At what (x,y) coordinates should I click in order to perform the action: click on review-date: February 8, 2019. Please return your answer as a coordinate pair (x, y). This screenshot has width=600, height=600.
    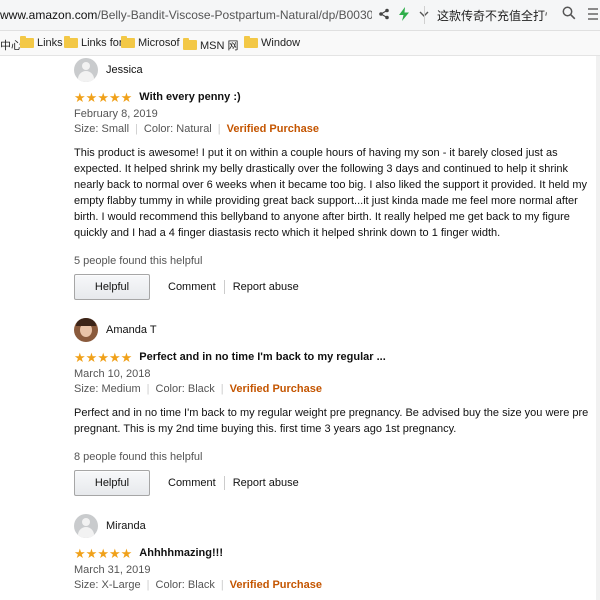
    Looking at the image, I should click on (116, 114).